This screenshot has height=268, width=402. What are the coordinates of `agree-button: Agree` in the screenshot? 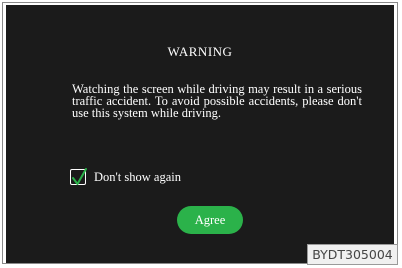 It's located at (210, 220).